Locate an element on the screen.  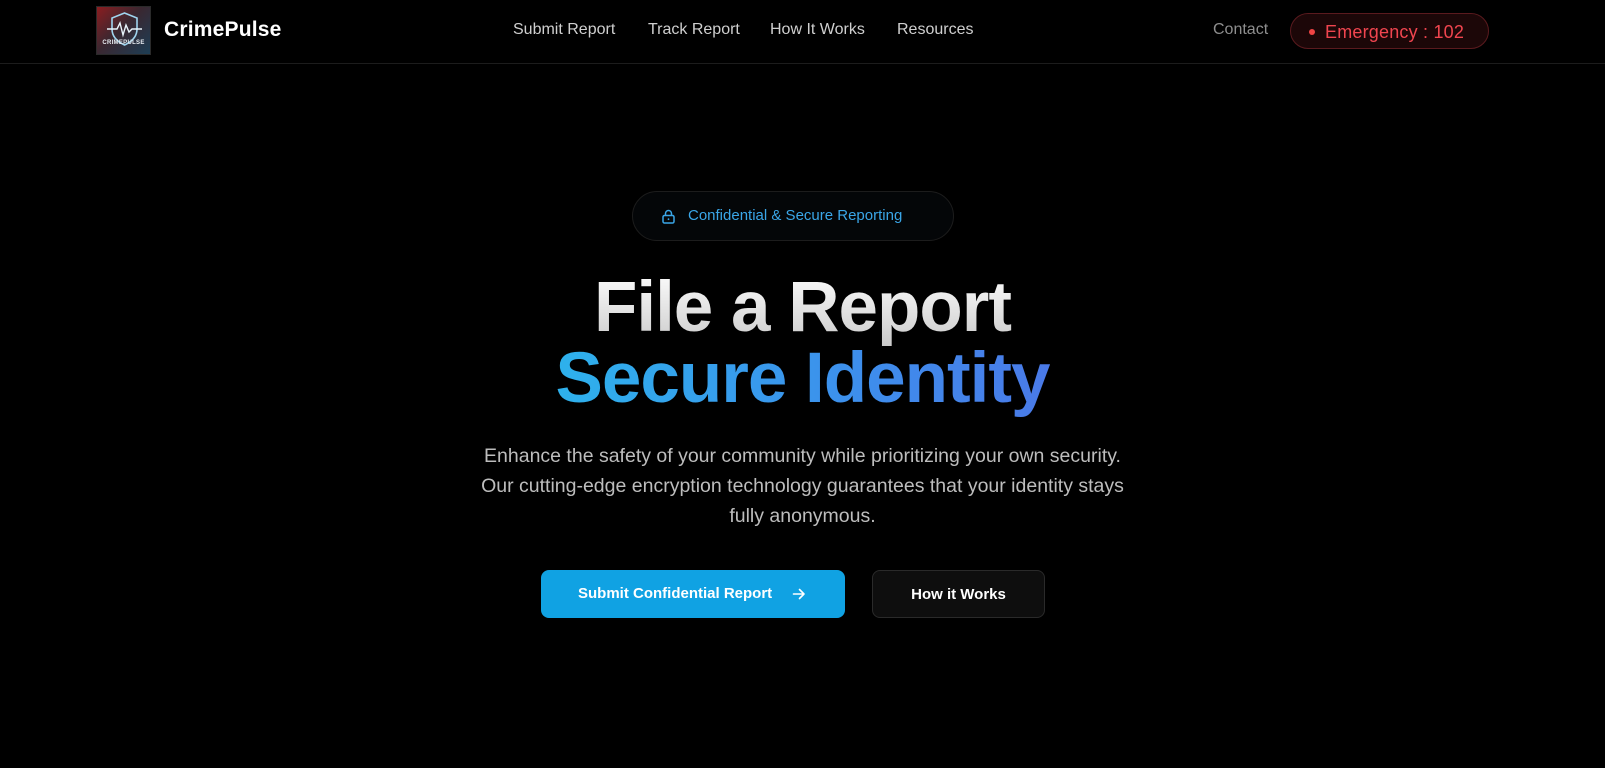
hero-title-highlight: Secure Identity is located at coordinates (803, 378).